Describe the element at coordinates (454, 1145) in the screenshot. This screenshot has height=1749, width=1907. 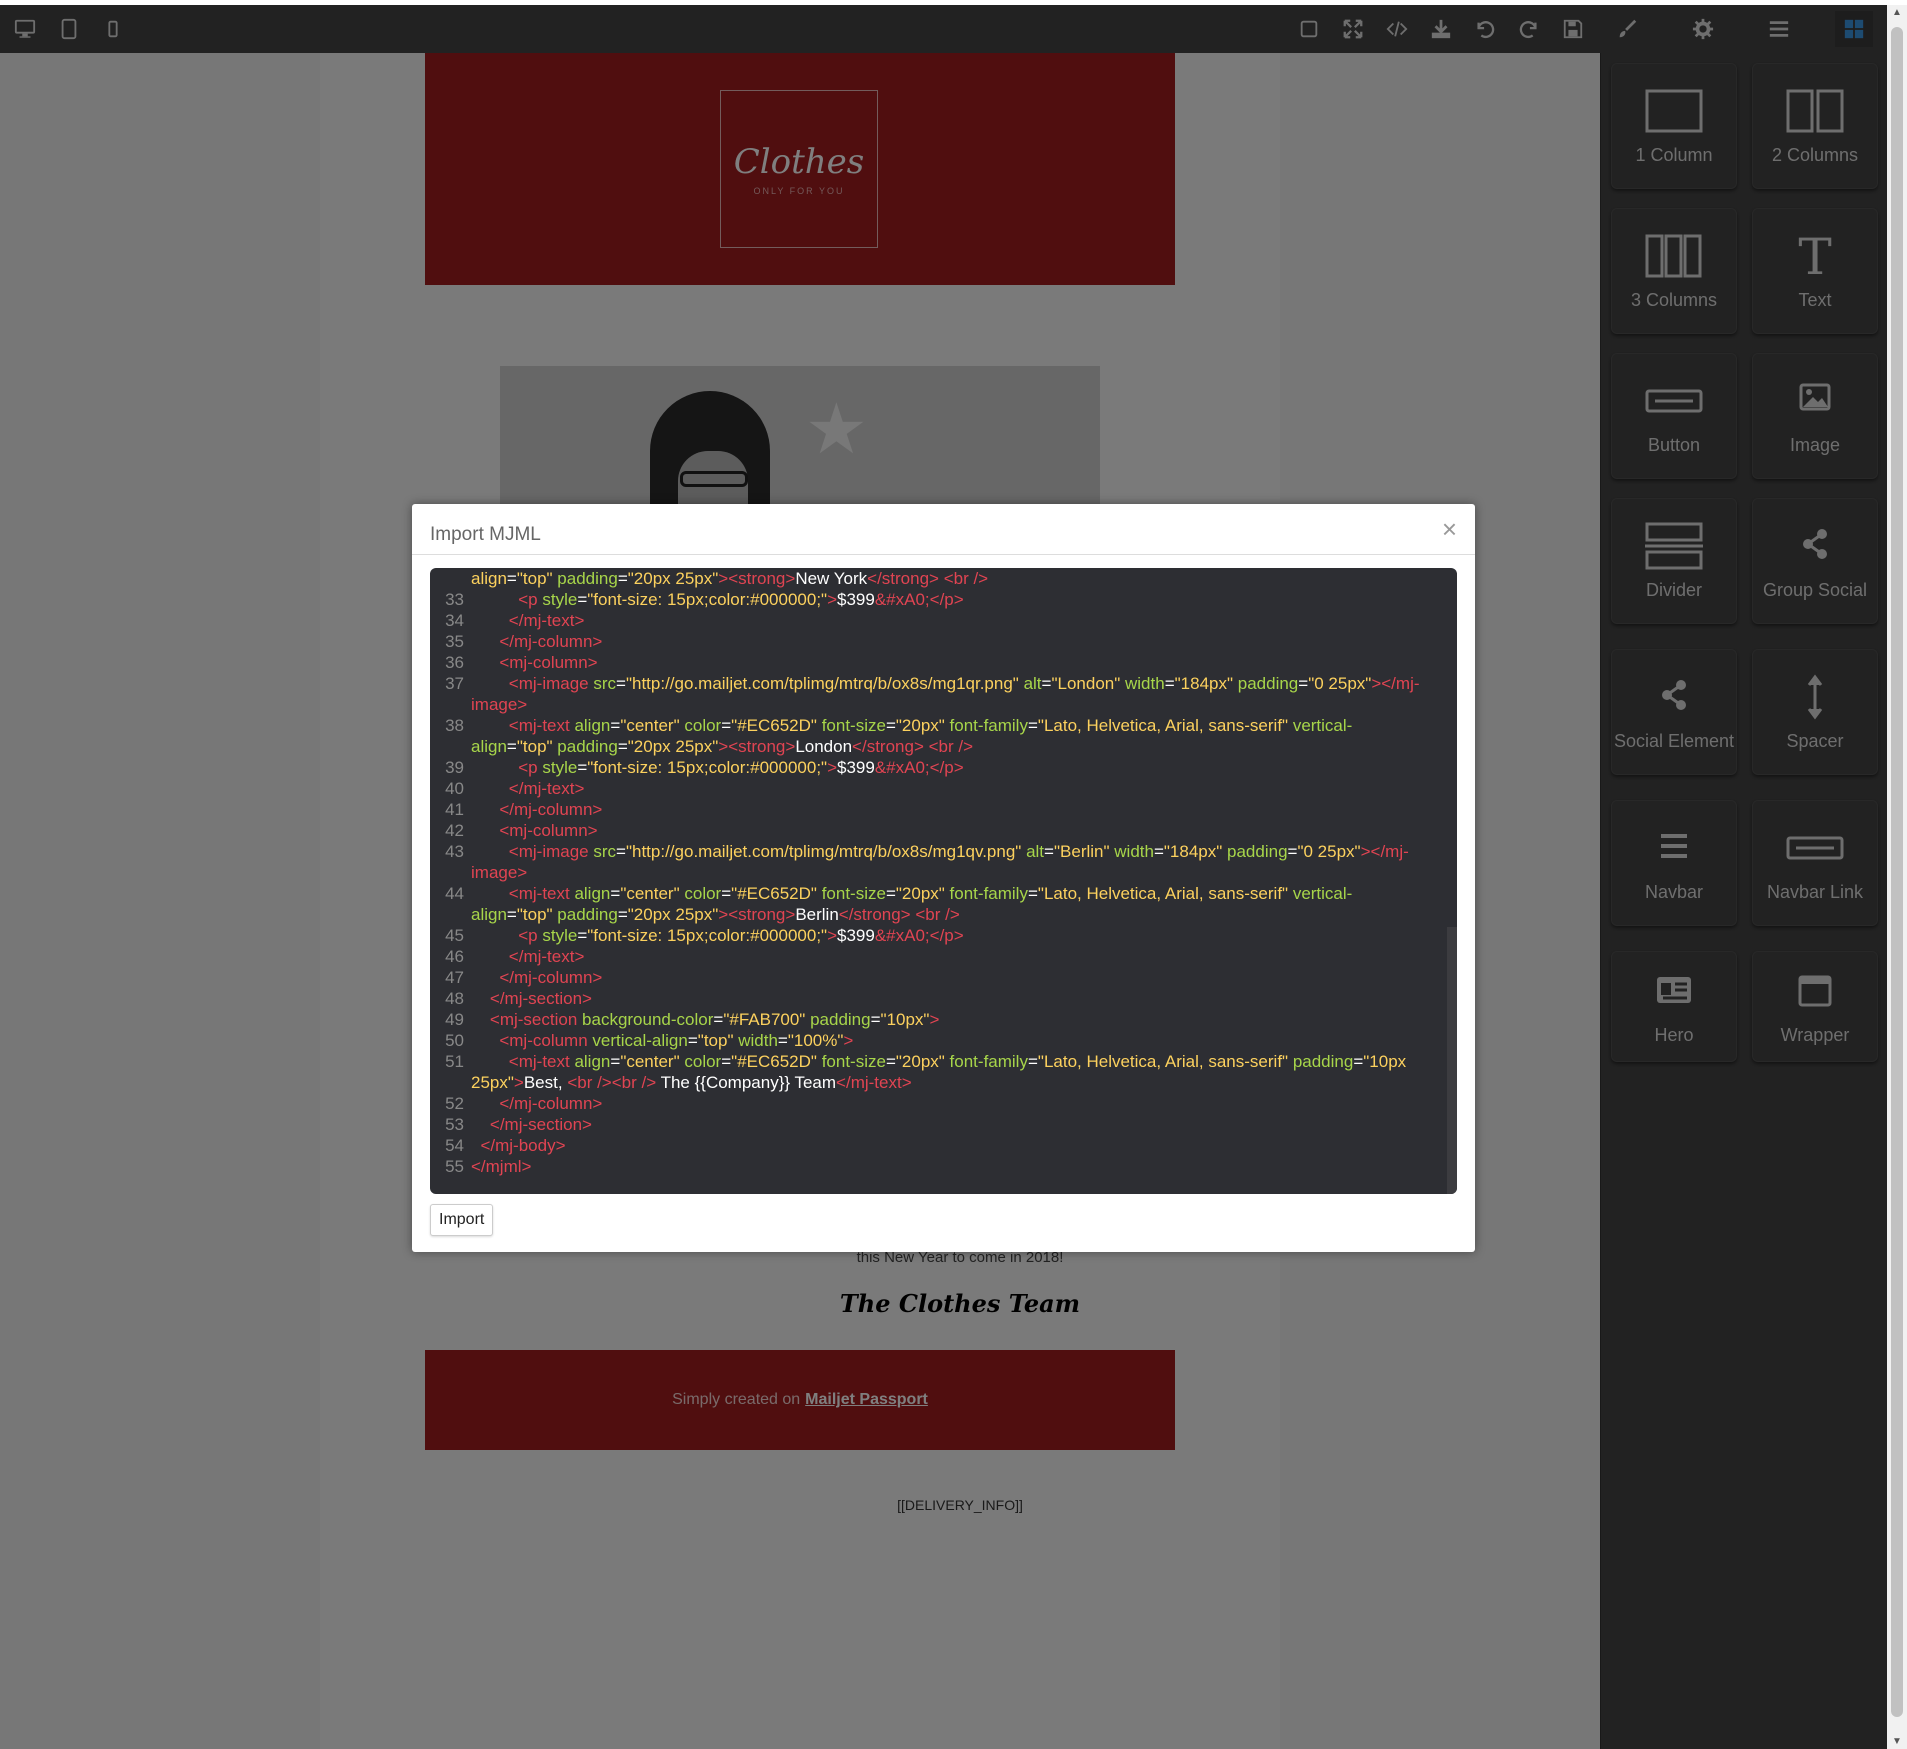
I see `line-number: 54` at that location.